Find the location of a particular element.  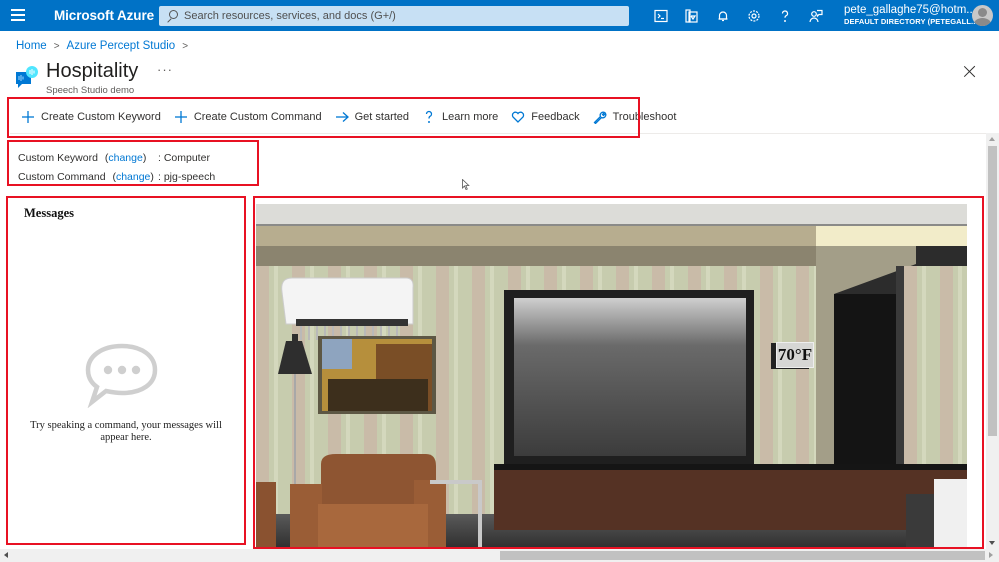

global-search is located at coordinates (394, 16).